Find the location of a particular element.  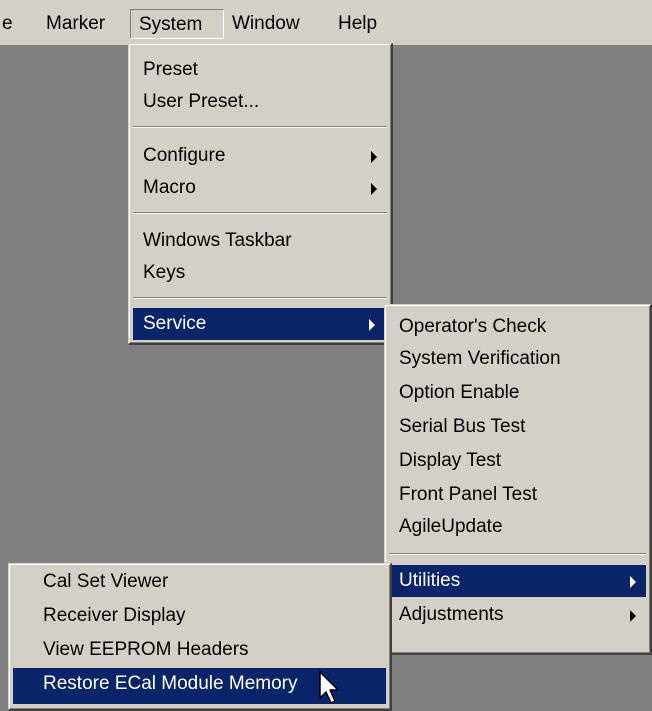

menu-item-view-eeprom-headers: View EEPROM Headers is located at coordinates (199, 650).